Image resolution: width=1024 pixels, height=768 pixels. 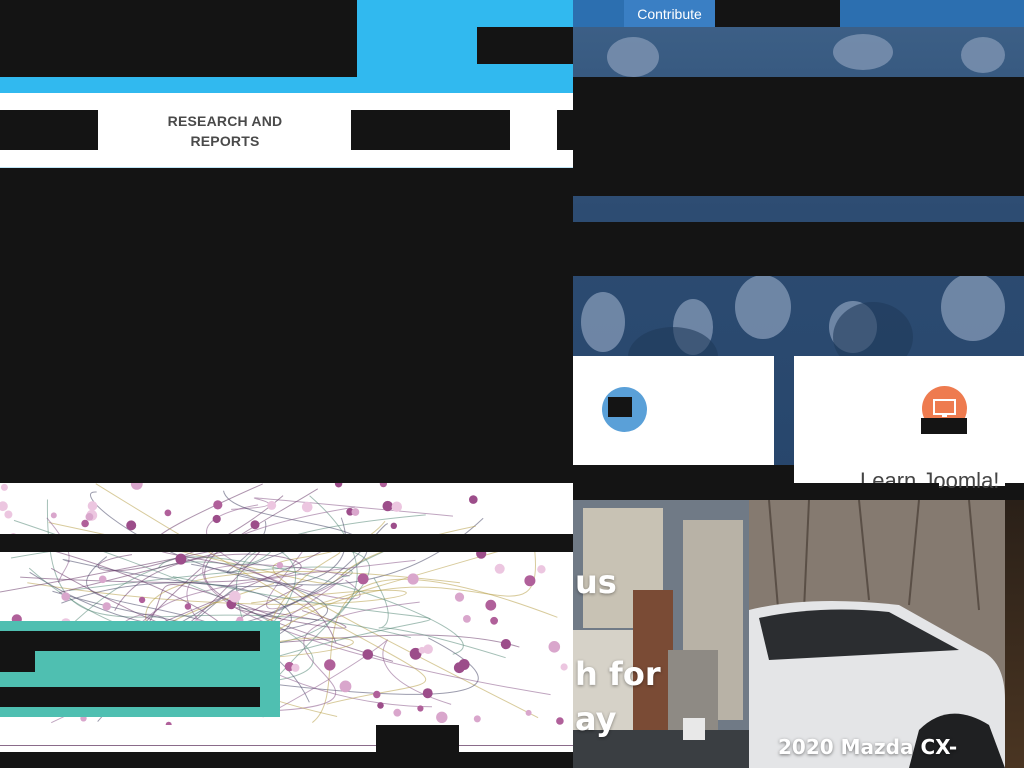 I want to click on feature-card, so click(x=909, y=421).